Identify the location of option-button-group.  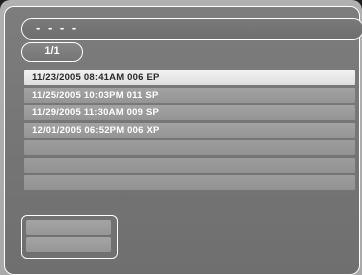
(69, 237).